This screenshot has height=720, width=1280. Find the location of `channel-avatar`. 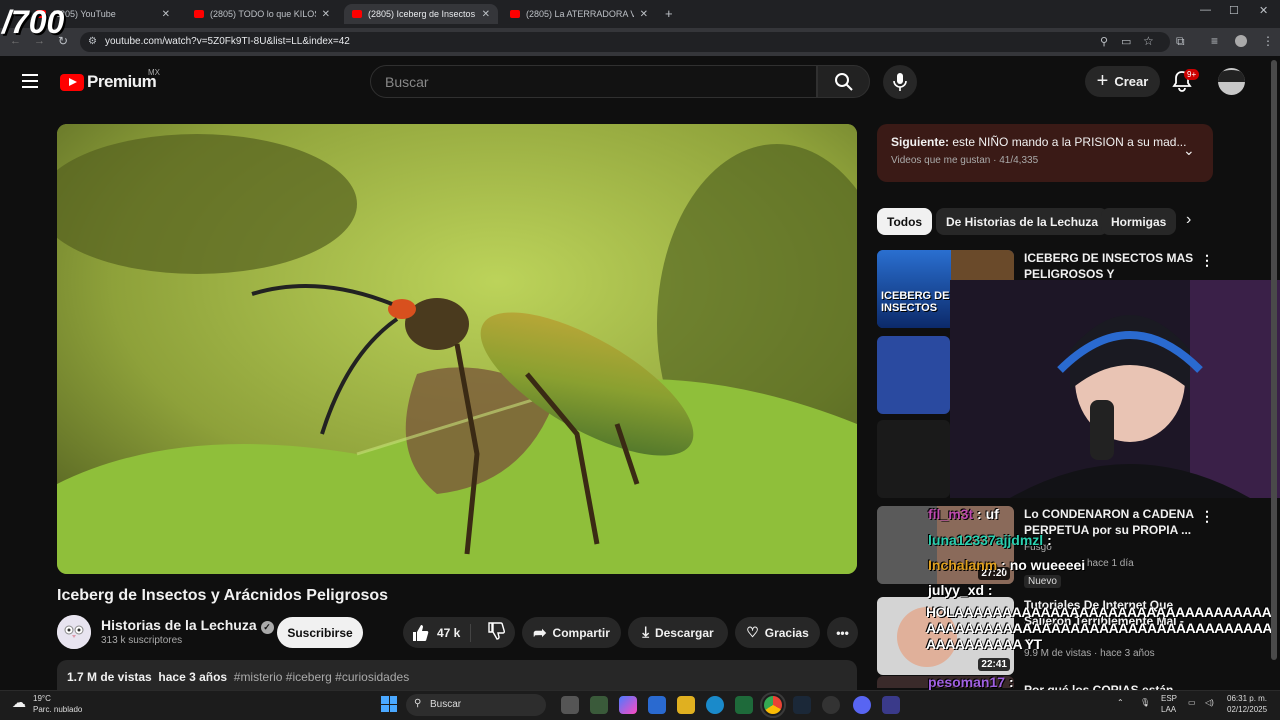

channel-avatar is located at coordinates (74, 632).